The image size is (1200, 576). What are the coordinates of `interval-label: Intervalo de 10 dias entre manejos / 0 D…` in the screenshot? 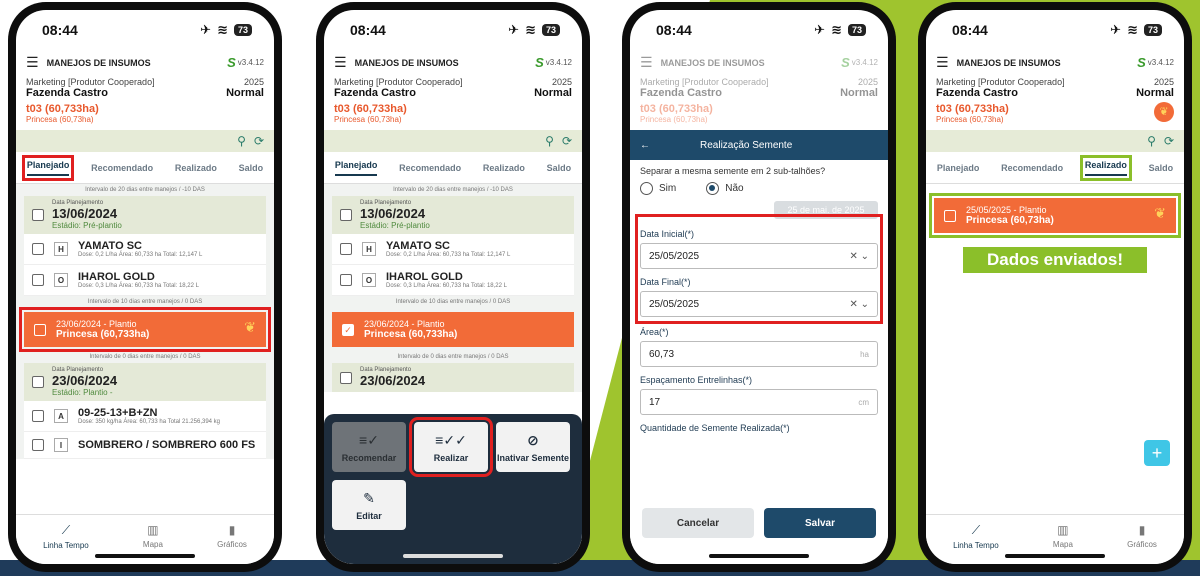 It's located at (453, 302).